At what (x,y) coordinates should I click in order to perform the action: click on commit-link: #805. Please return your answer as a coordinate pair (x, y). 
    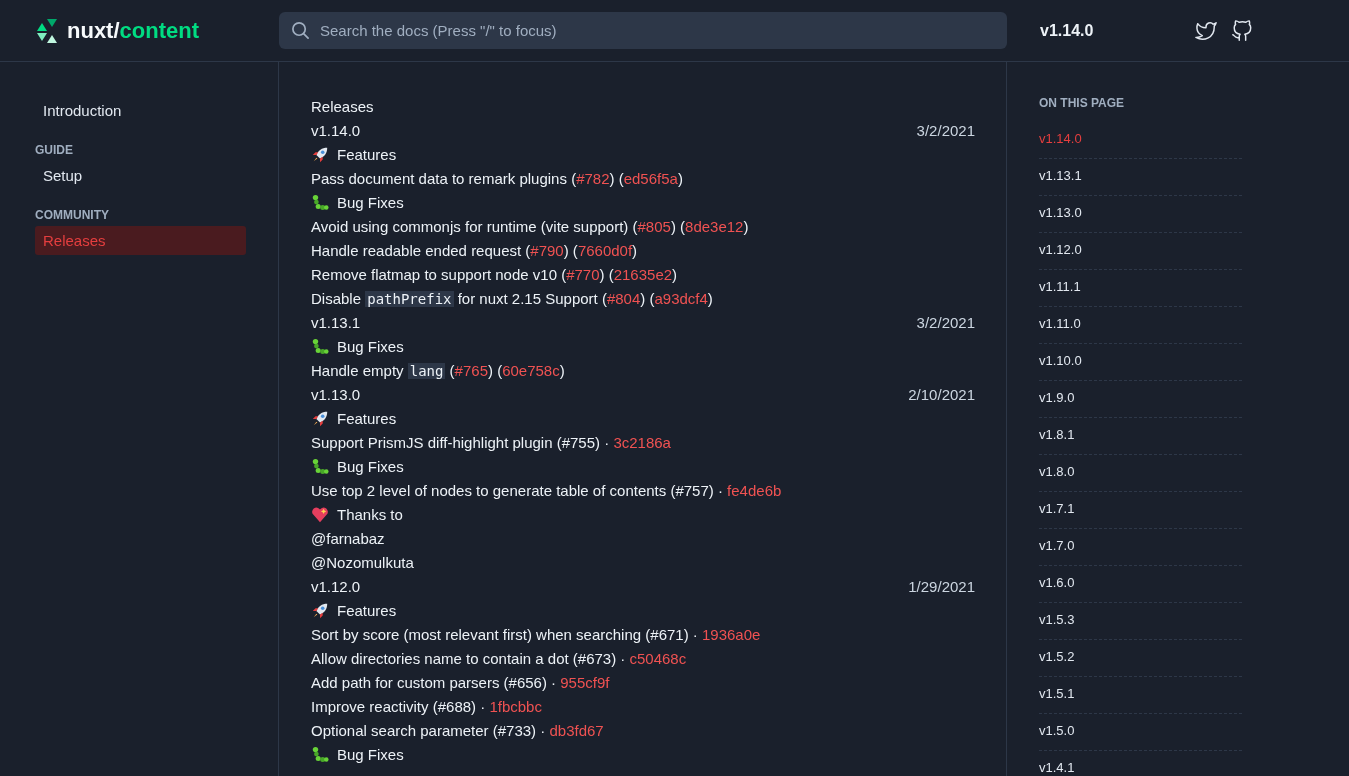
    Looking at the image, I should click on (654, 226).